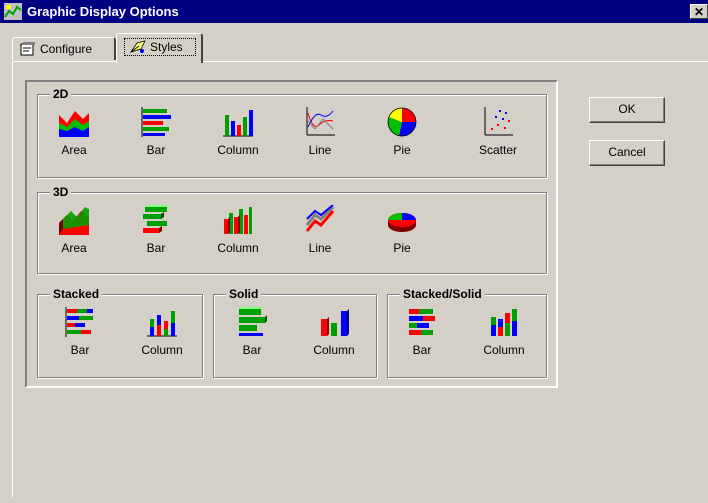 Image resolution: width=708 pixels, height=503 pixels. What do you see at coordinates (467, 332) in the screenshot?
I see `group-stacked-solid: Stacked/Solid Bar Column` at bounding box center [467, 332].